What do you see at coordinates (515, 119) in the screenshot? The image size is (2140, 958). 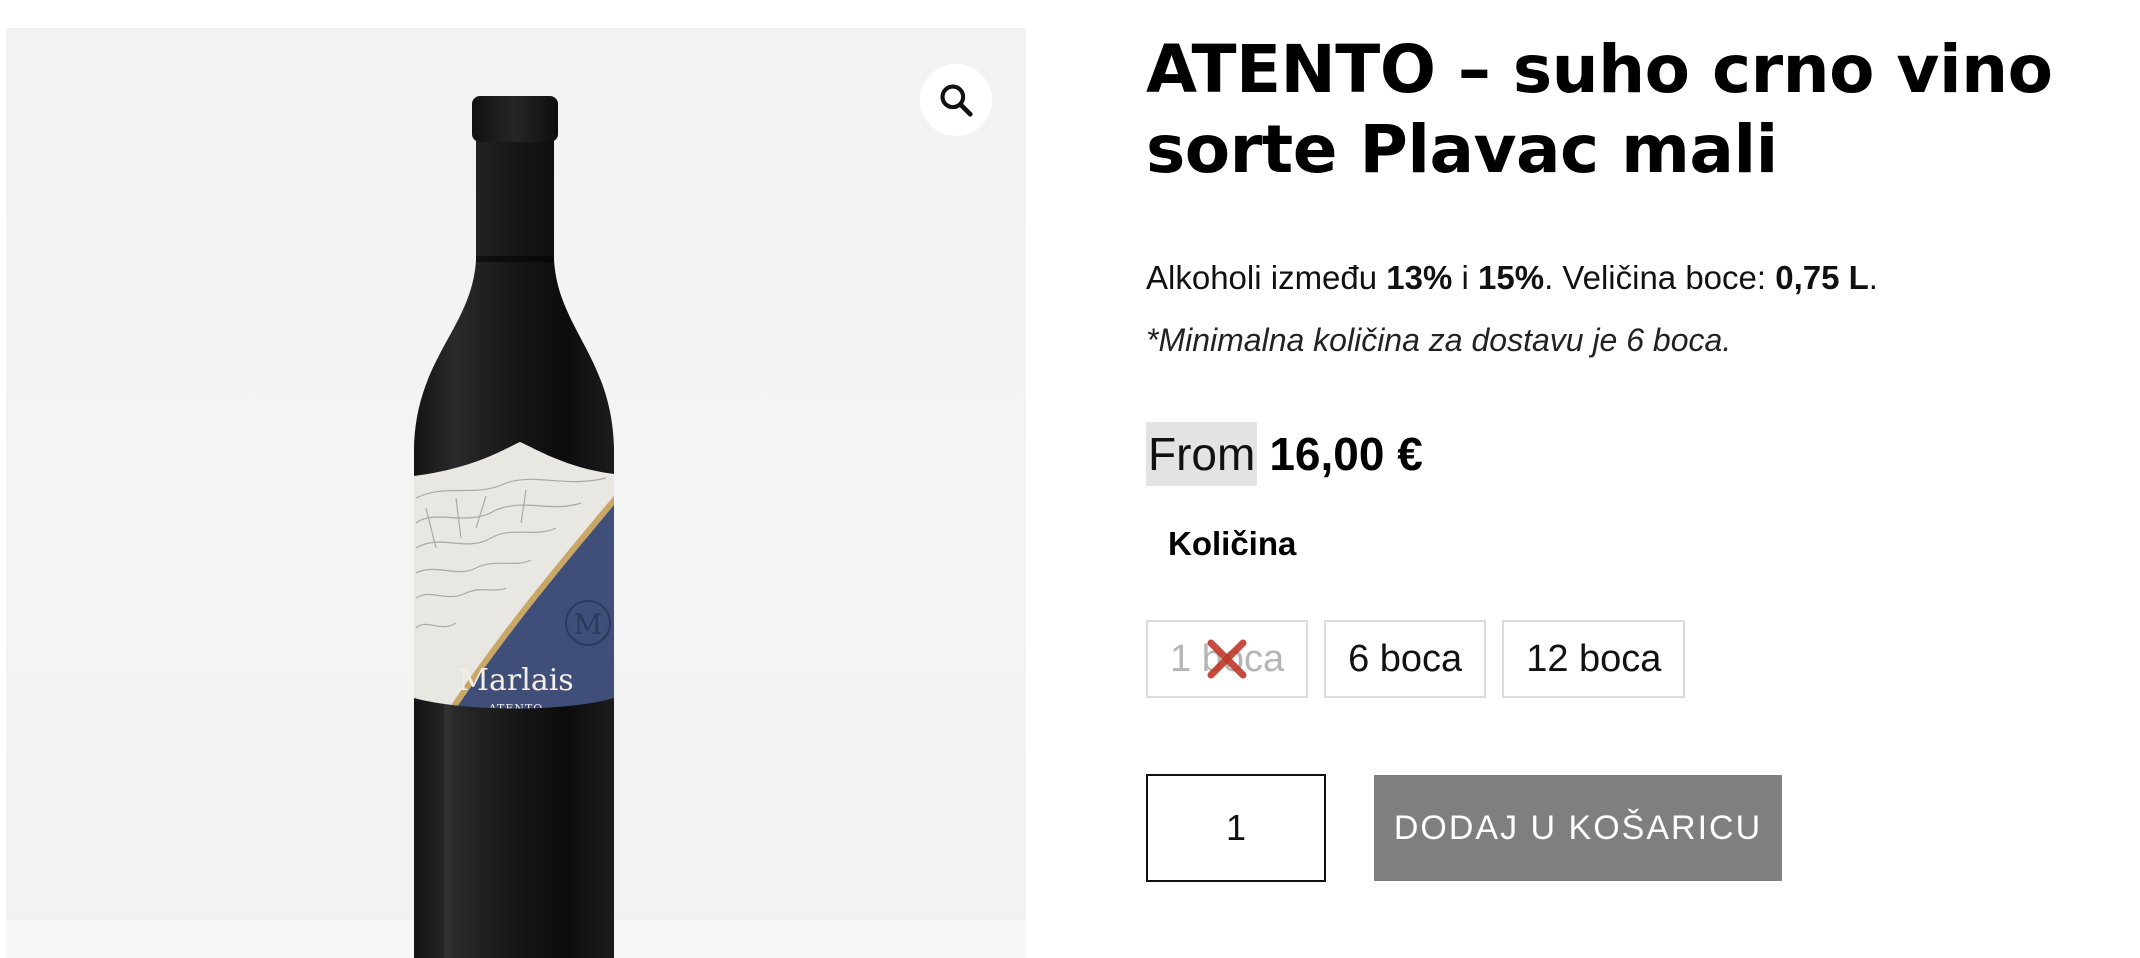 I see `bottle-cap` at bounding box center [515, 119].